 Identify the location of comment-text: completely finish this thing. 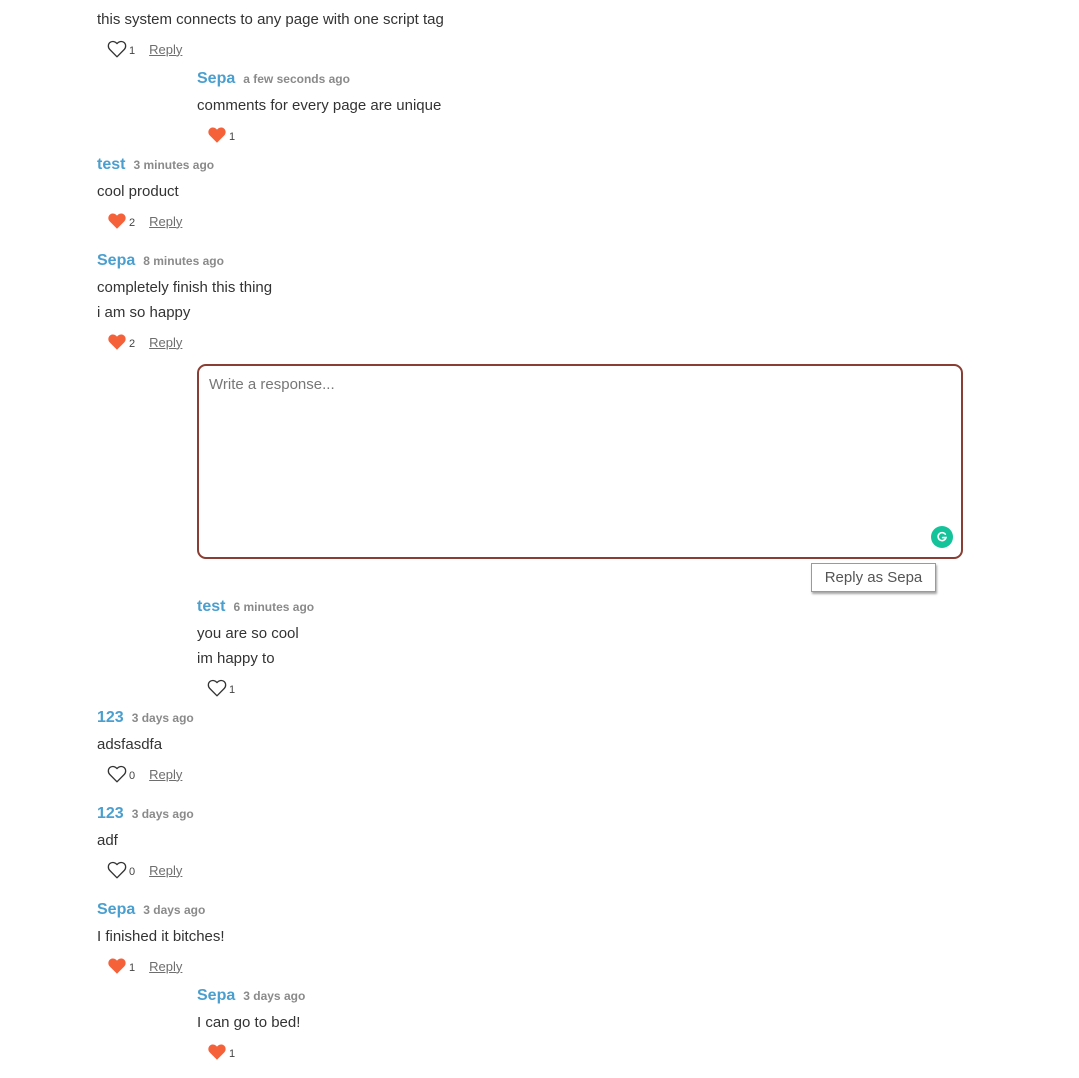
(185, 287).